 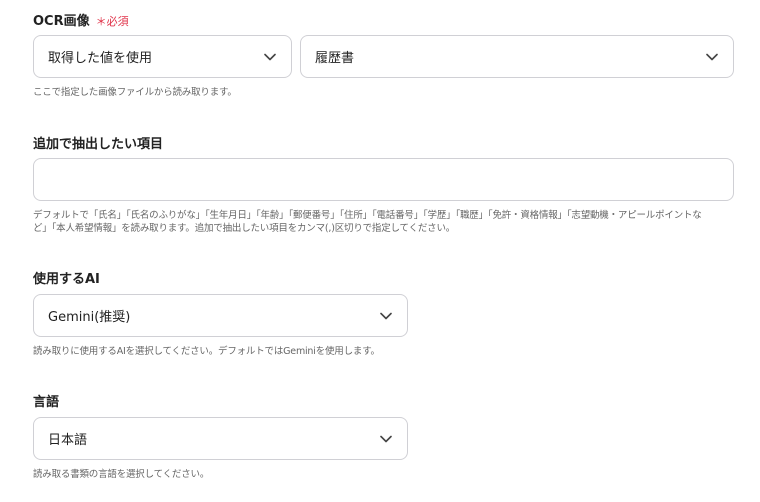 I want to click on ocr-image-label-text: OCR画像, so click(x=61, y=21).